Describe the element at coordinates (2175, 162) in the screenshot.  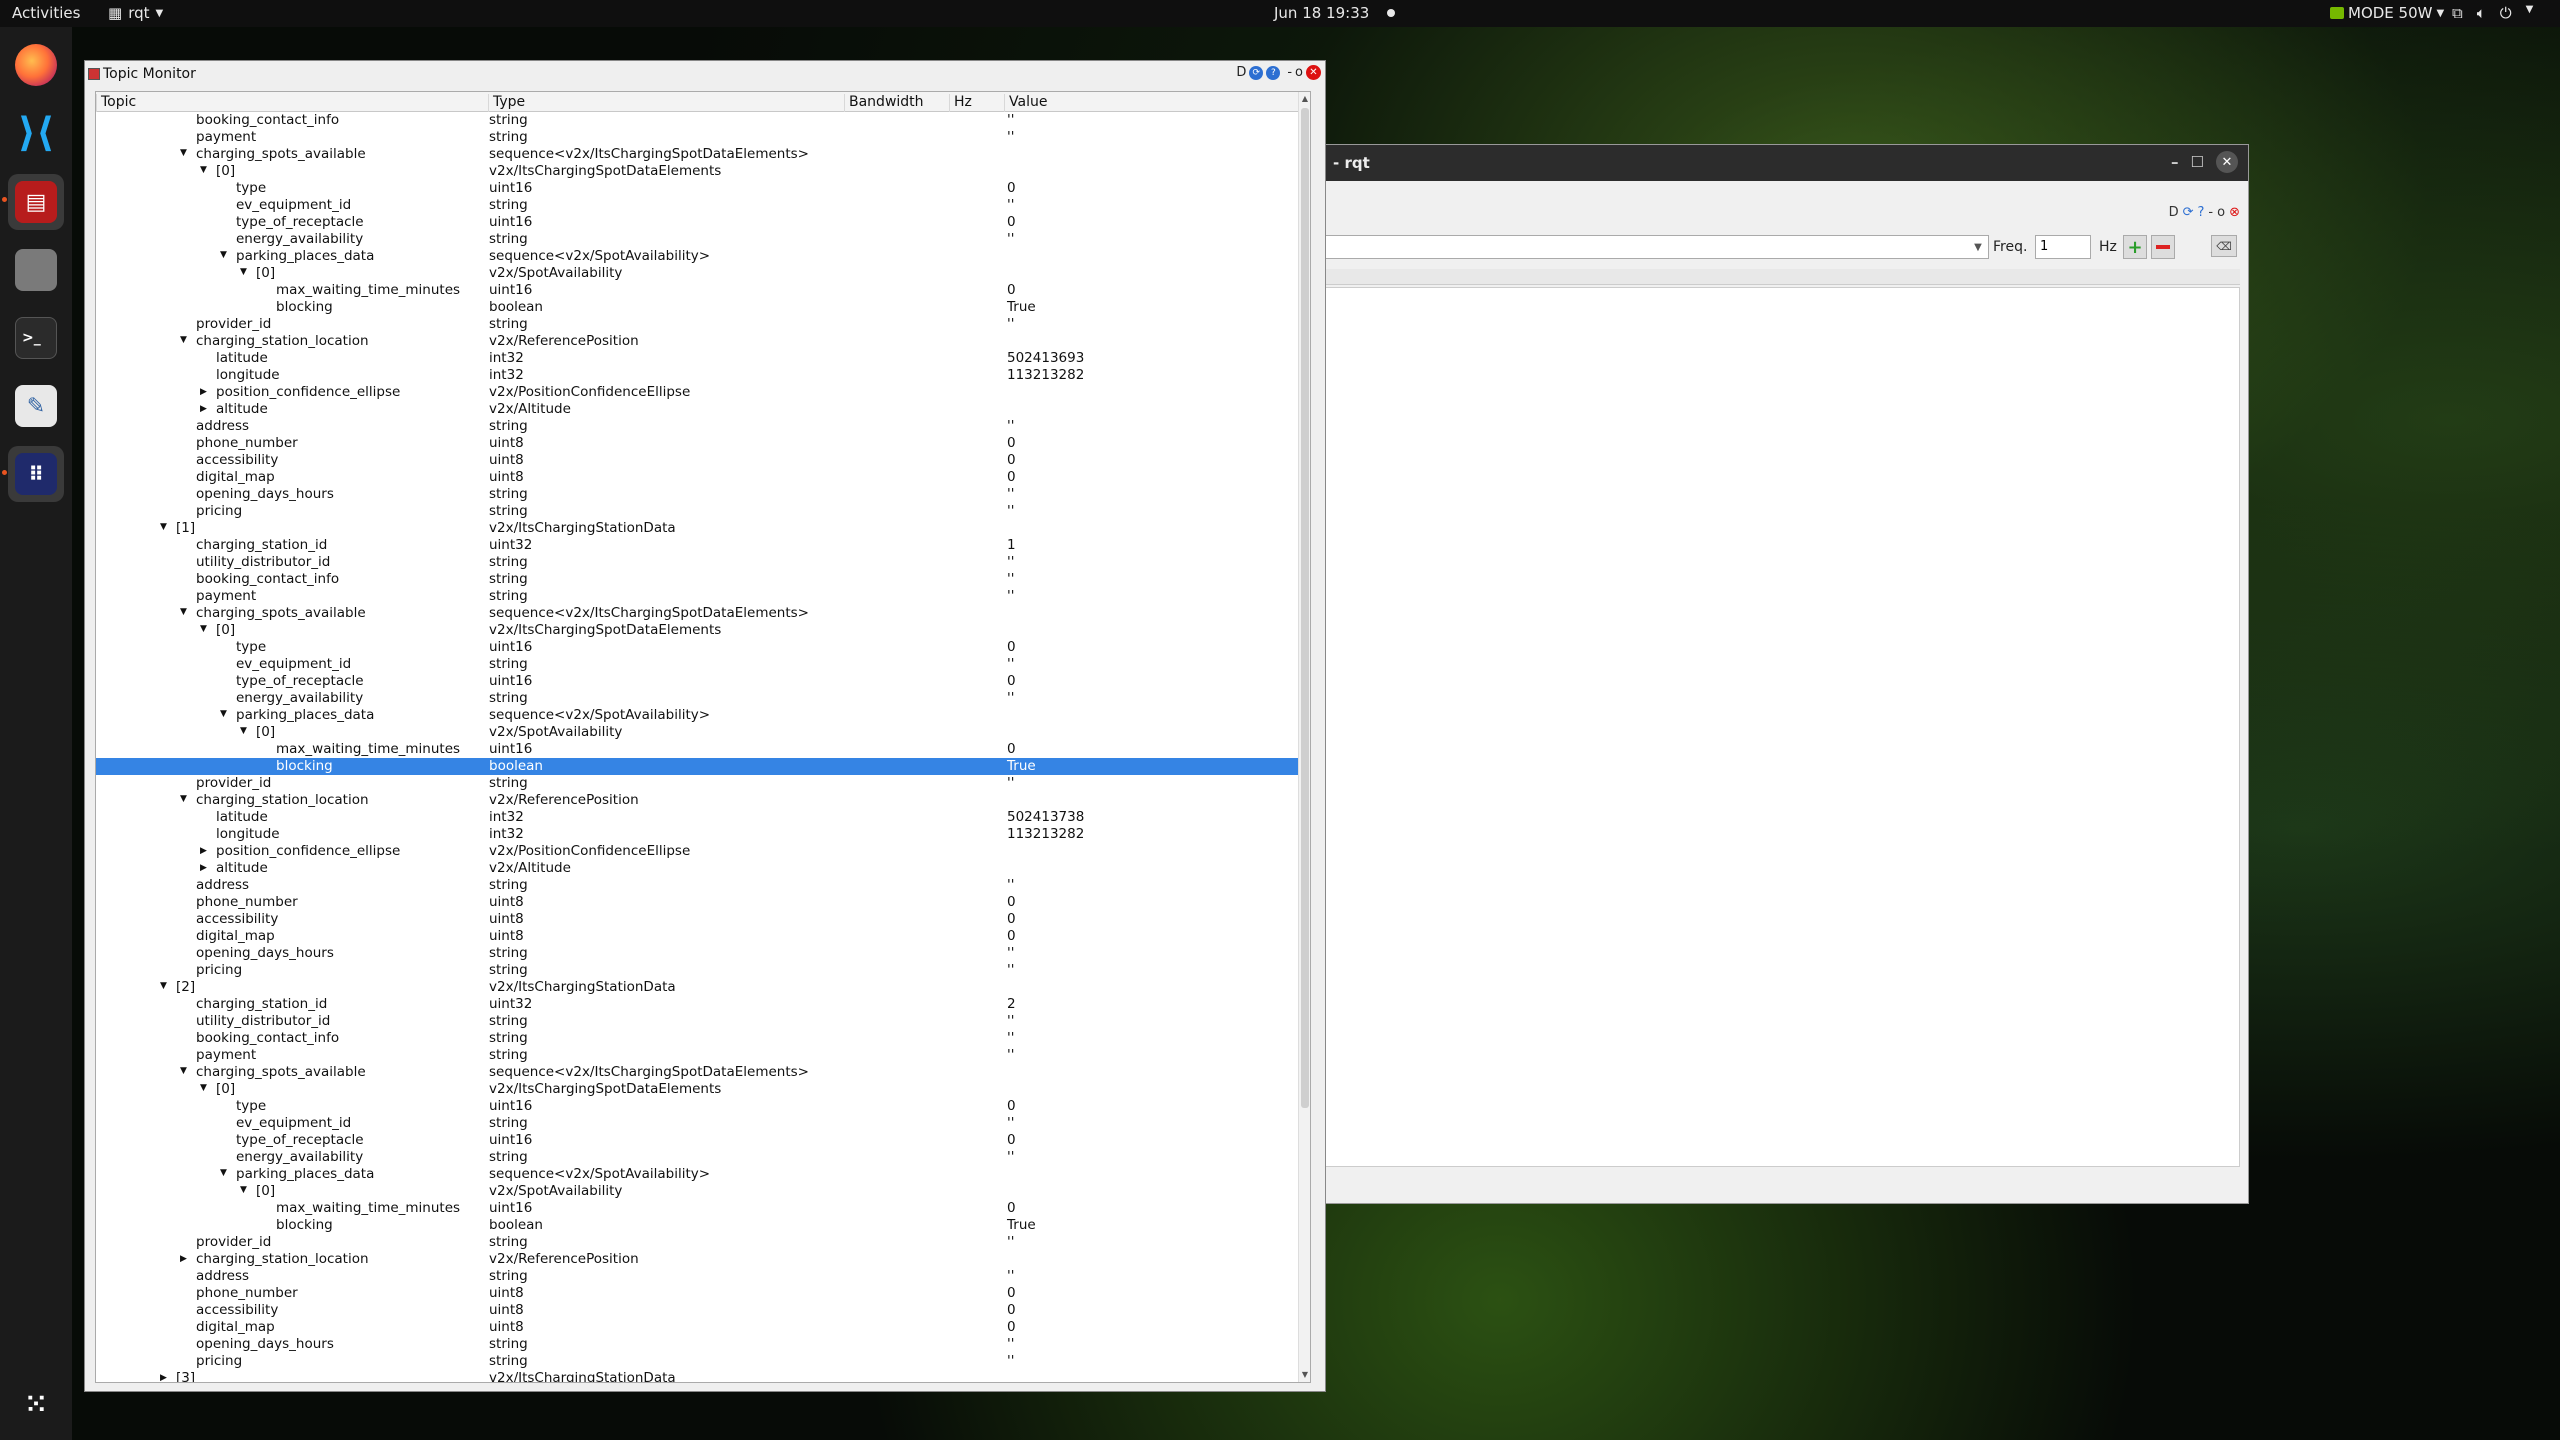
I see `minimize-icon: –` at that location.